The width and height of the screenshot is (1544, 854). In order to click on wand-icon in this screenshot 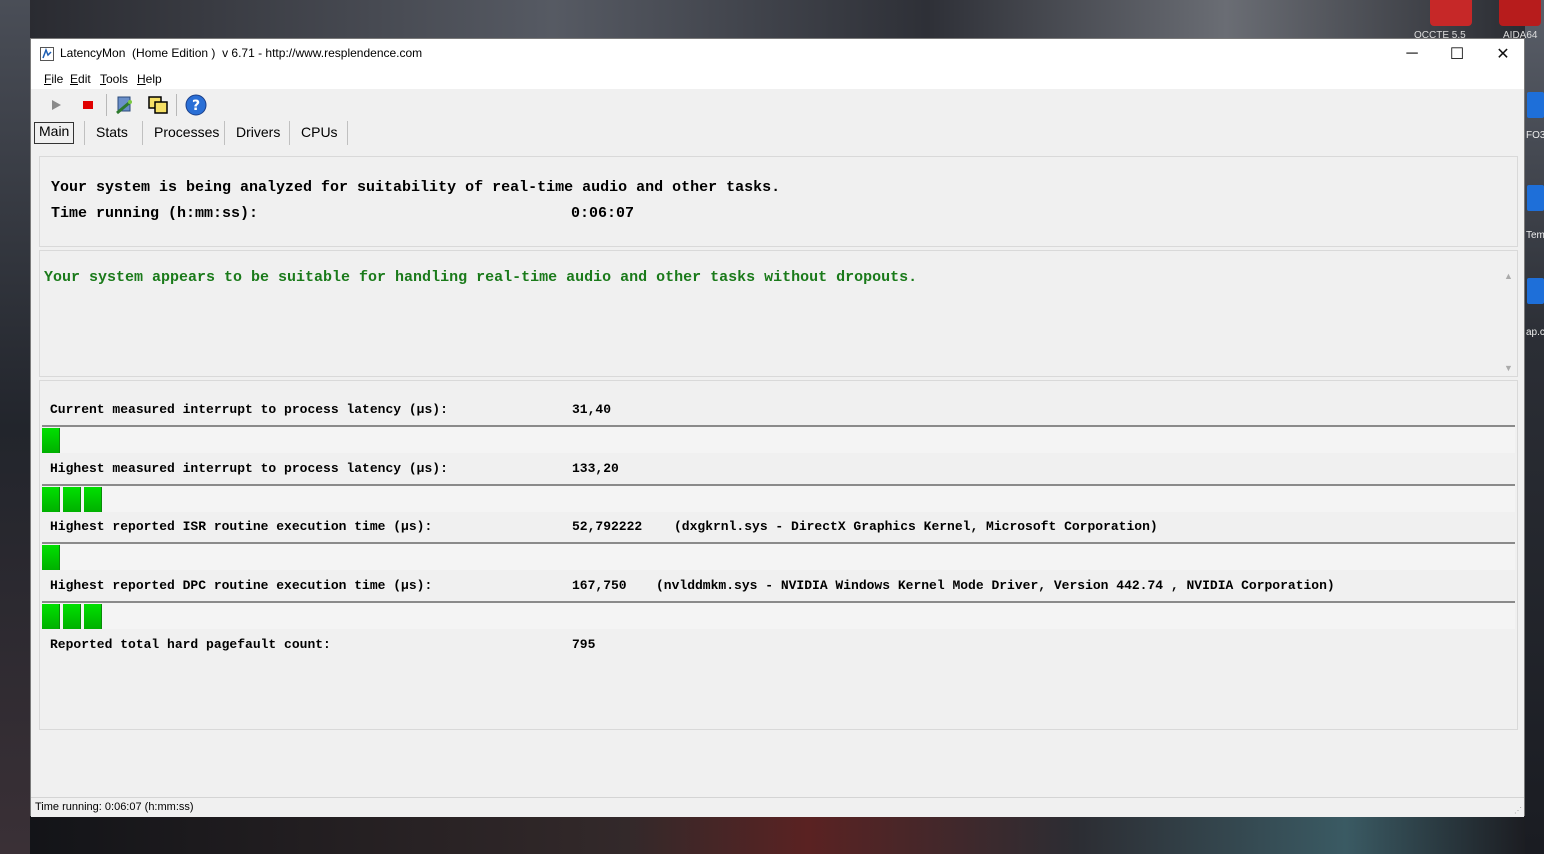, I will do `click(124, 105)`.